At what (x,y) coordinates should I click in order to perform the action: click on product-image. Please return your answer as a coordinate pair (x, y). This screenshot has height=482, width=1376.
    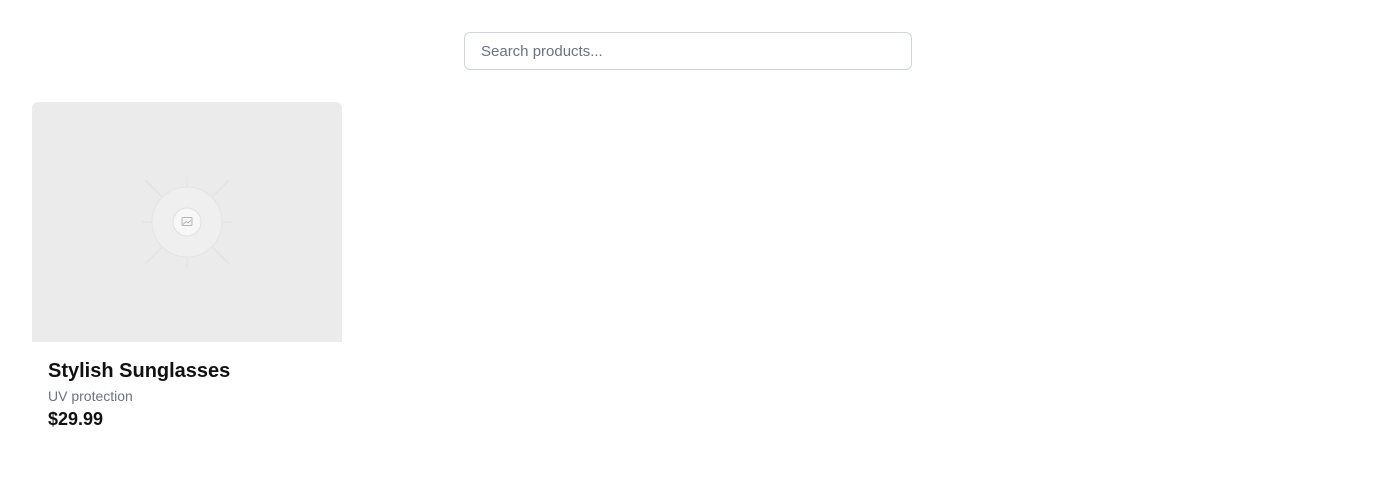
    Looking at the image, I should click on (187, 222).